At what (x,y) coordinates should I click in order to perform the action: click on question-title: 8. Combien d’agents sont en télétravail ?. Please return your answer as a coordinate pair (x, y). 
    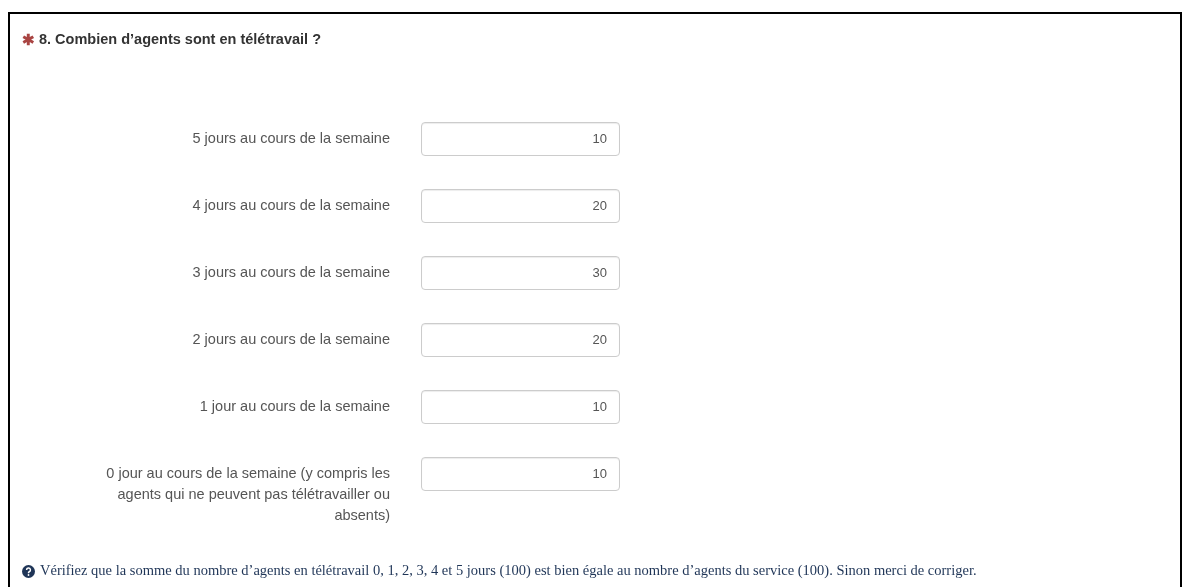
    Looking at the image, I should click on (180, 40).